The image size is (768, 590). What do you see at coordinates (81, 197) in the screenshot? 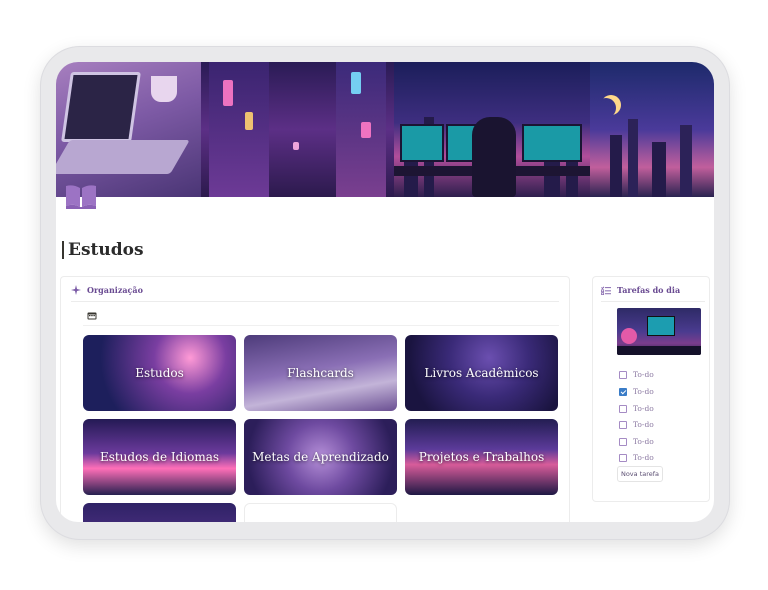
I see `open-book-icon` at bounding box center [81, 197].